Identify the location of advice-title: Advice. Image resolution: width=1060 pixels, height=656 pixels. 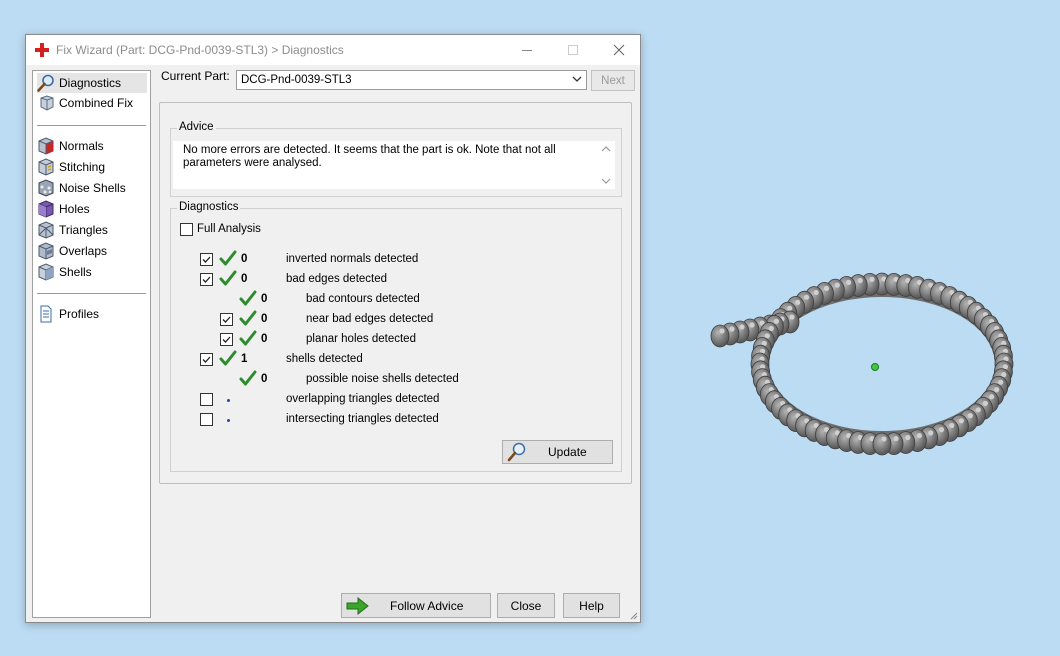
(196, 127).